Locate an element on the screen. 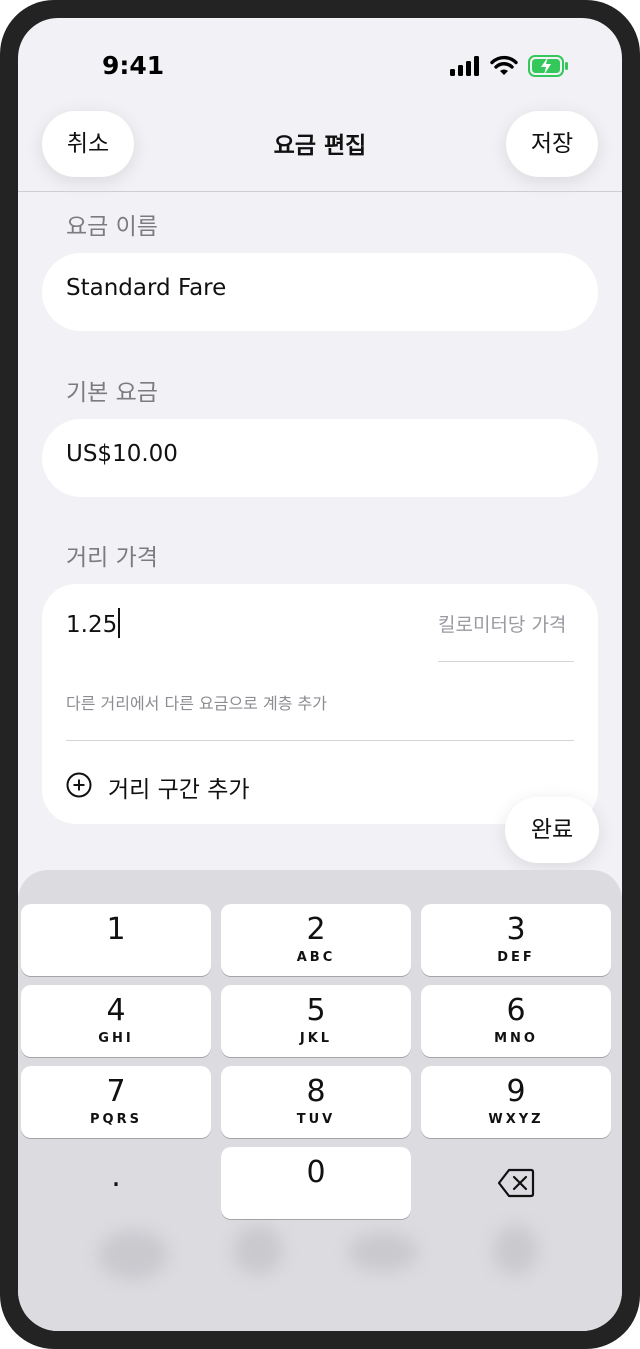 Image resolution: width=640 pixels, height=1349 pixels. key-0: 0 is located at coordinates (316, 1183).